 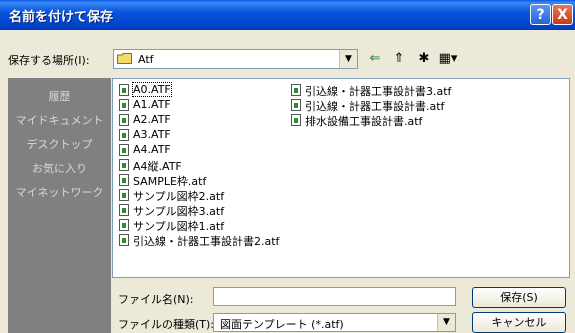 I want to click on place-my-network: マイネットワーク, so click(x=59, y=192).